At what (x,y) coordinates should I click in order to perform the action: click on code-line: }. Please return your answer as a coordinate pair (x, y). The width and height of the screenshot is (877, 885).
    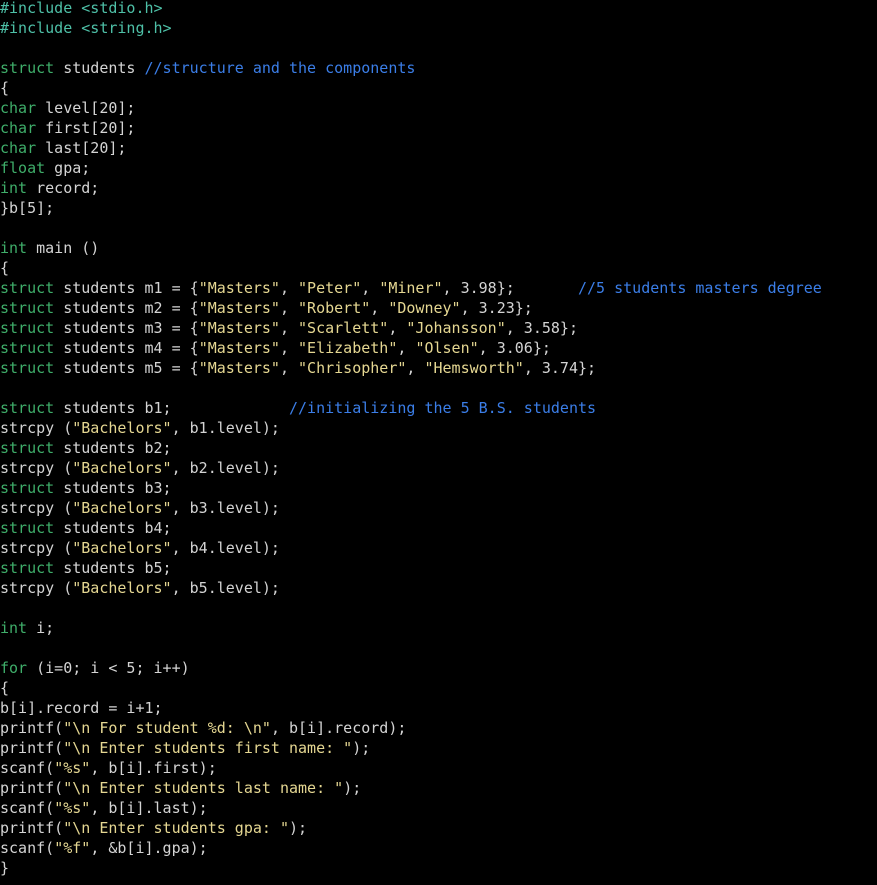
    Looking at the image, I should click on (4, 868).